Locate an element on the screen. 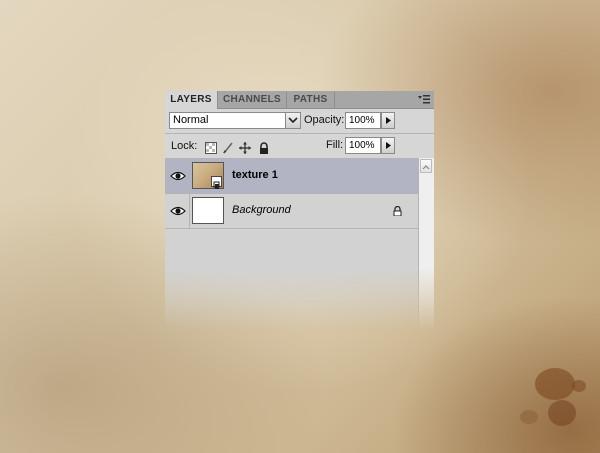 The width and height of the screenshot is (600, 453). chevron-up-icon is located at coordinates (426, 167).